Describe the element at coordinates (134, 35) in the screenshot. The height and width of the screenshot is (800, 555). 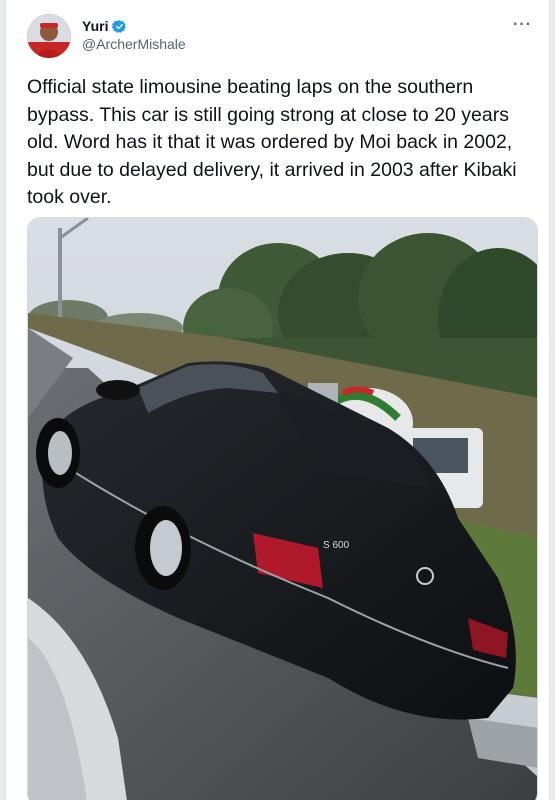
I see `author-names: Yuri @ArcherMishale` at that location.